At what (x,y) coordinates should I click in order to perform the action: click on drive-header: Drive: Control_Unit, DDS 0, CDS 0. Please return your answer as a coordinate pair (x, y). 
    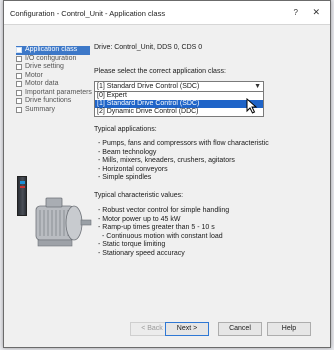
    Looking at the image, I should click on (148, 47).